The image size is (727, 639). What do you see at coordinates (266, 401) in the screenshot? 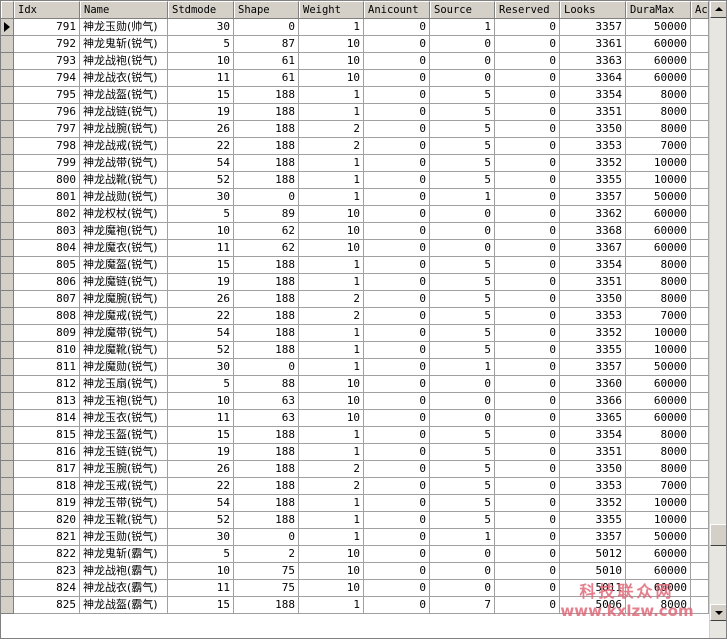
I see `cell-shape: 63` at bounding box center [266, 401].